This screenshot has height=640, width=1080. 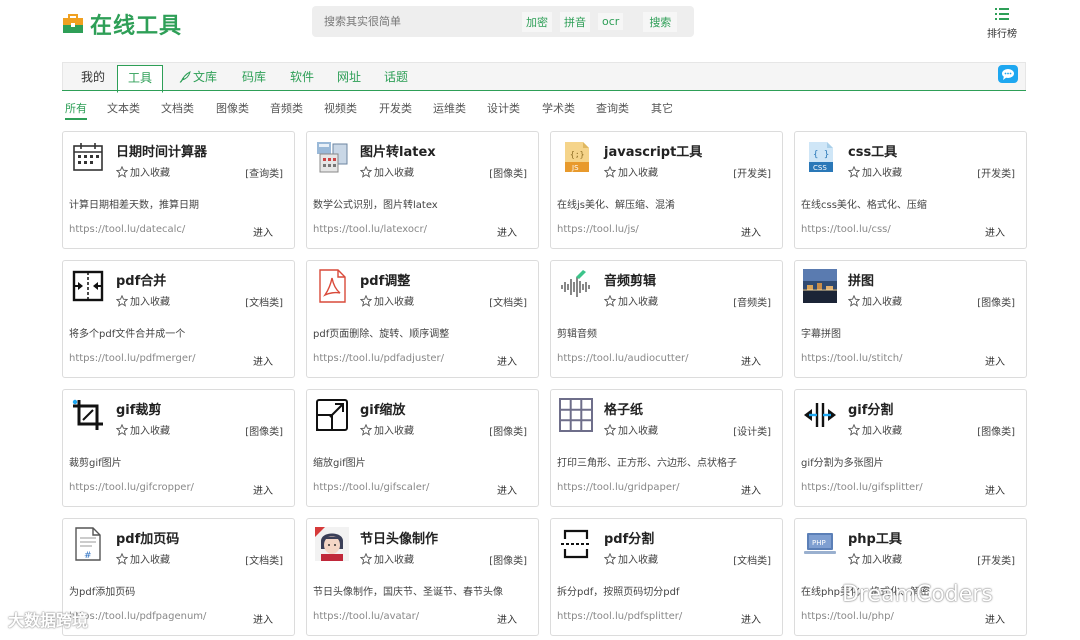 I want to click on tab-code: 码库, so click(x=254, y=77).